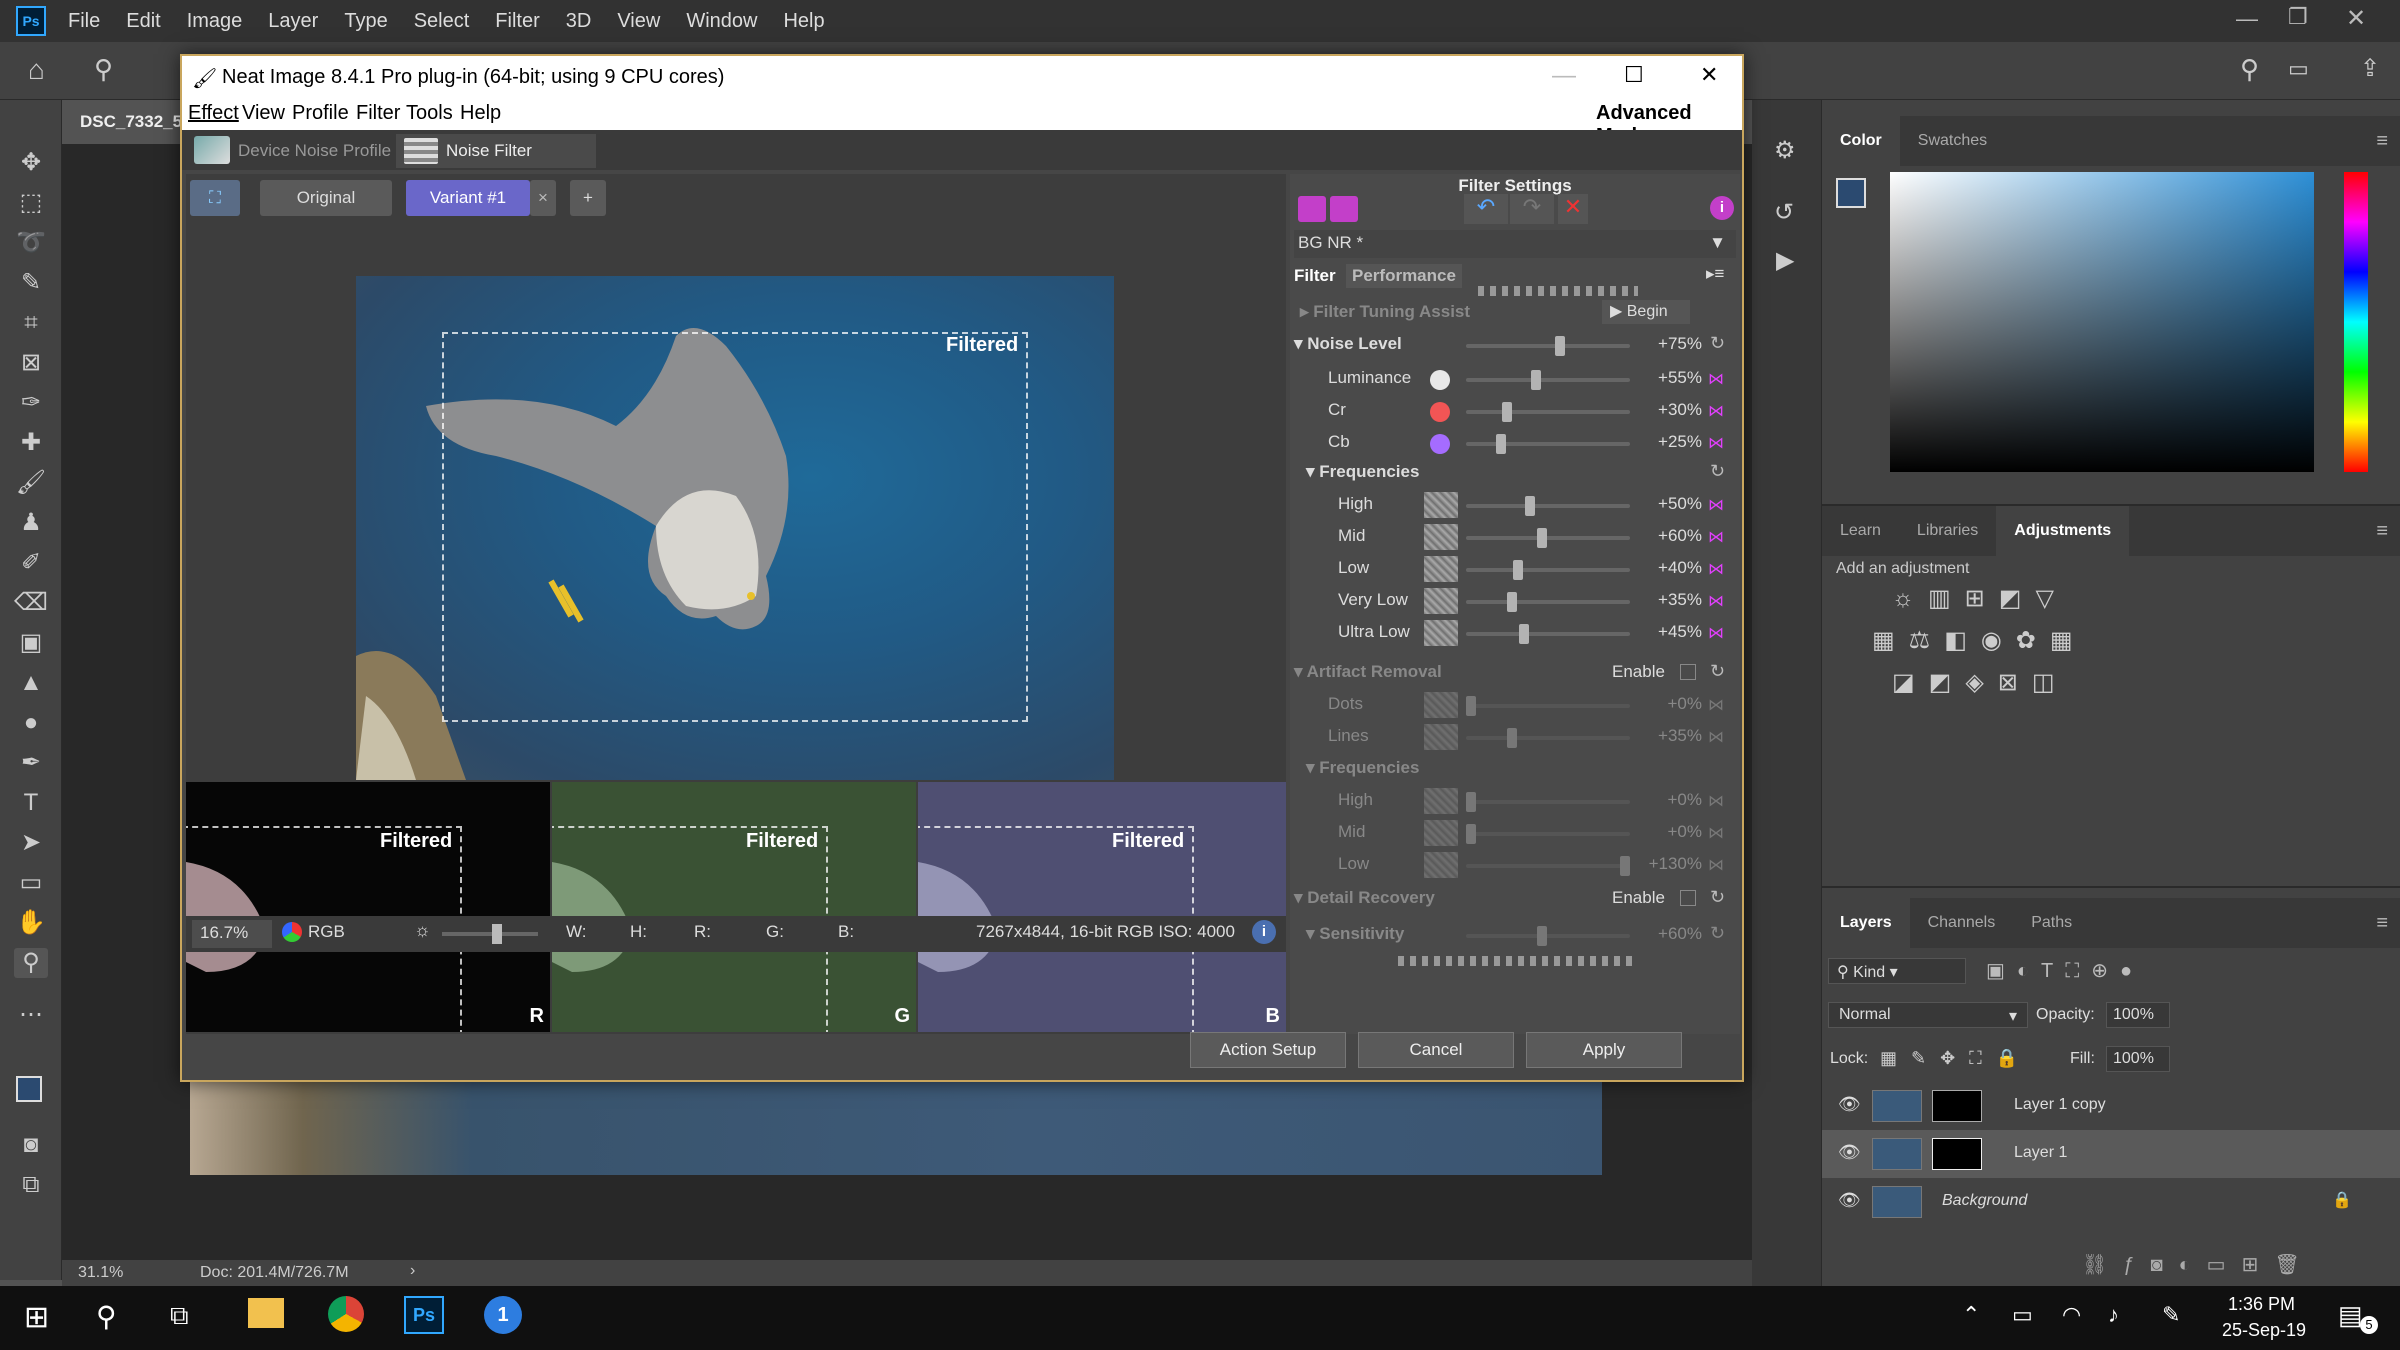  I want to click on frame-tool-icon: ⊠, so click(31, 363).